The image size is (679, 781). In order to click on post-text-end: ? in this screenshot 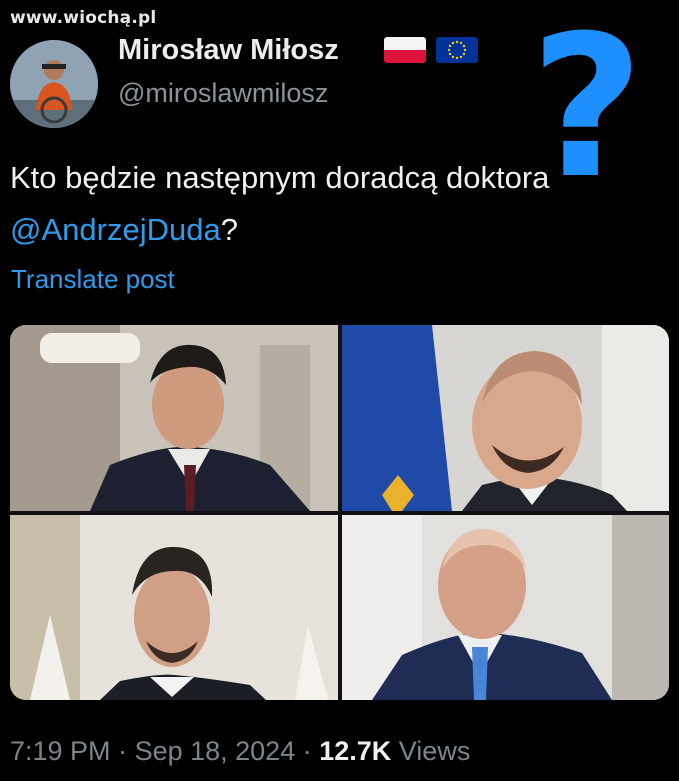, I will do `click(229, 229)`.